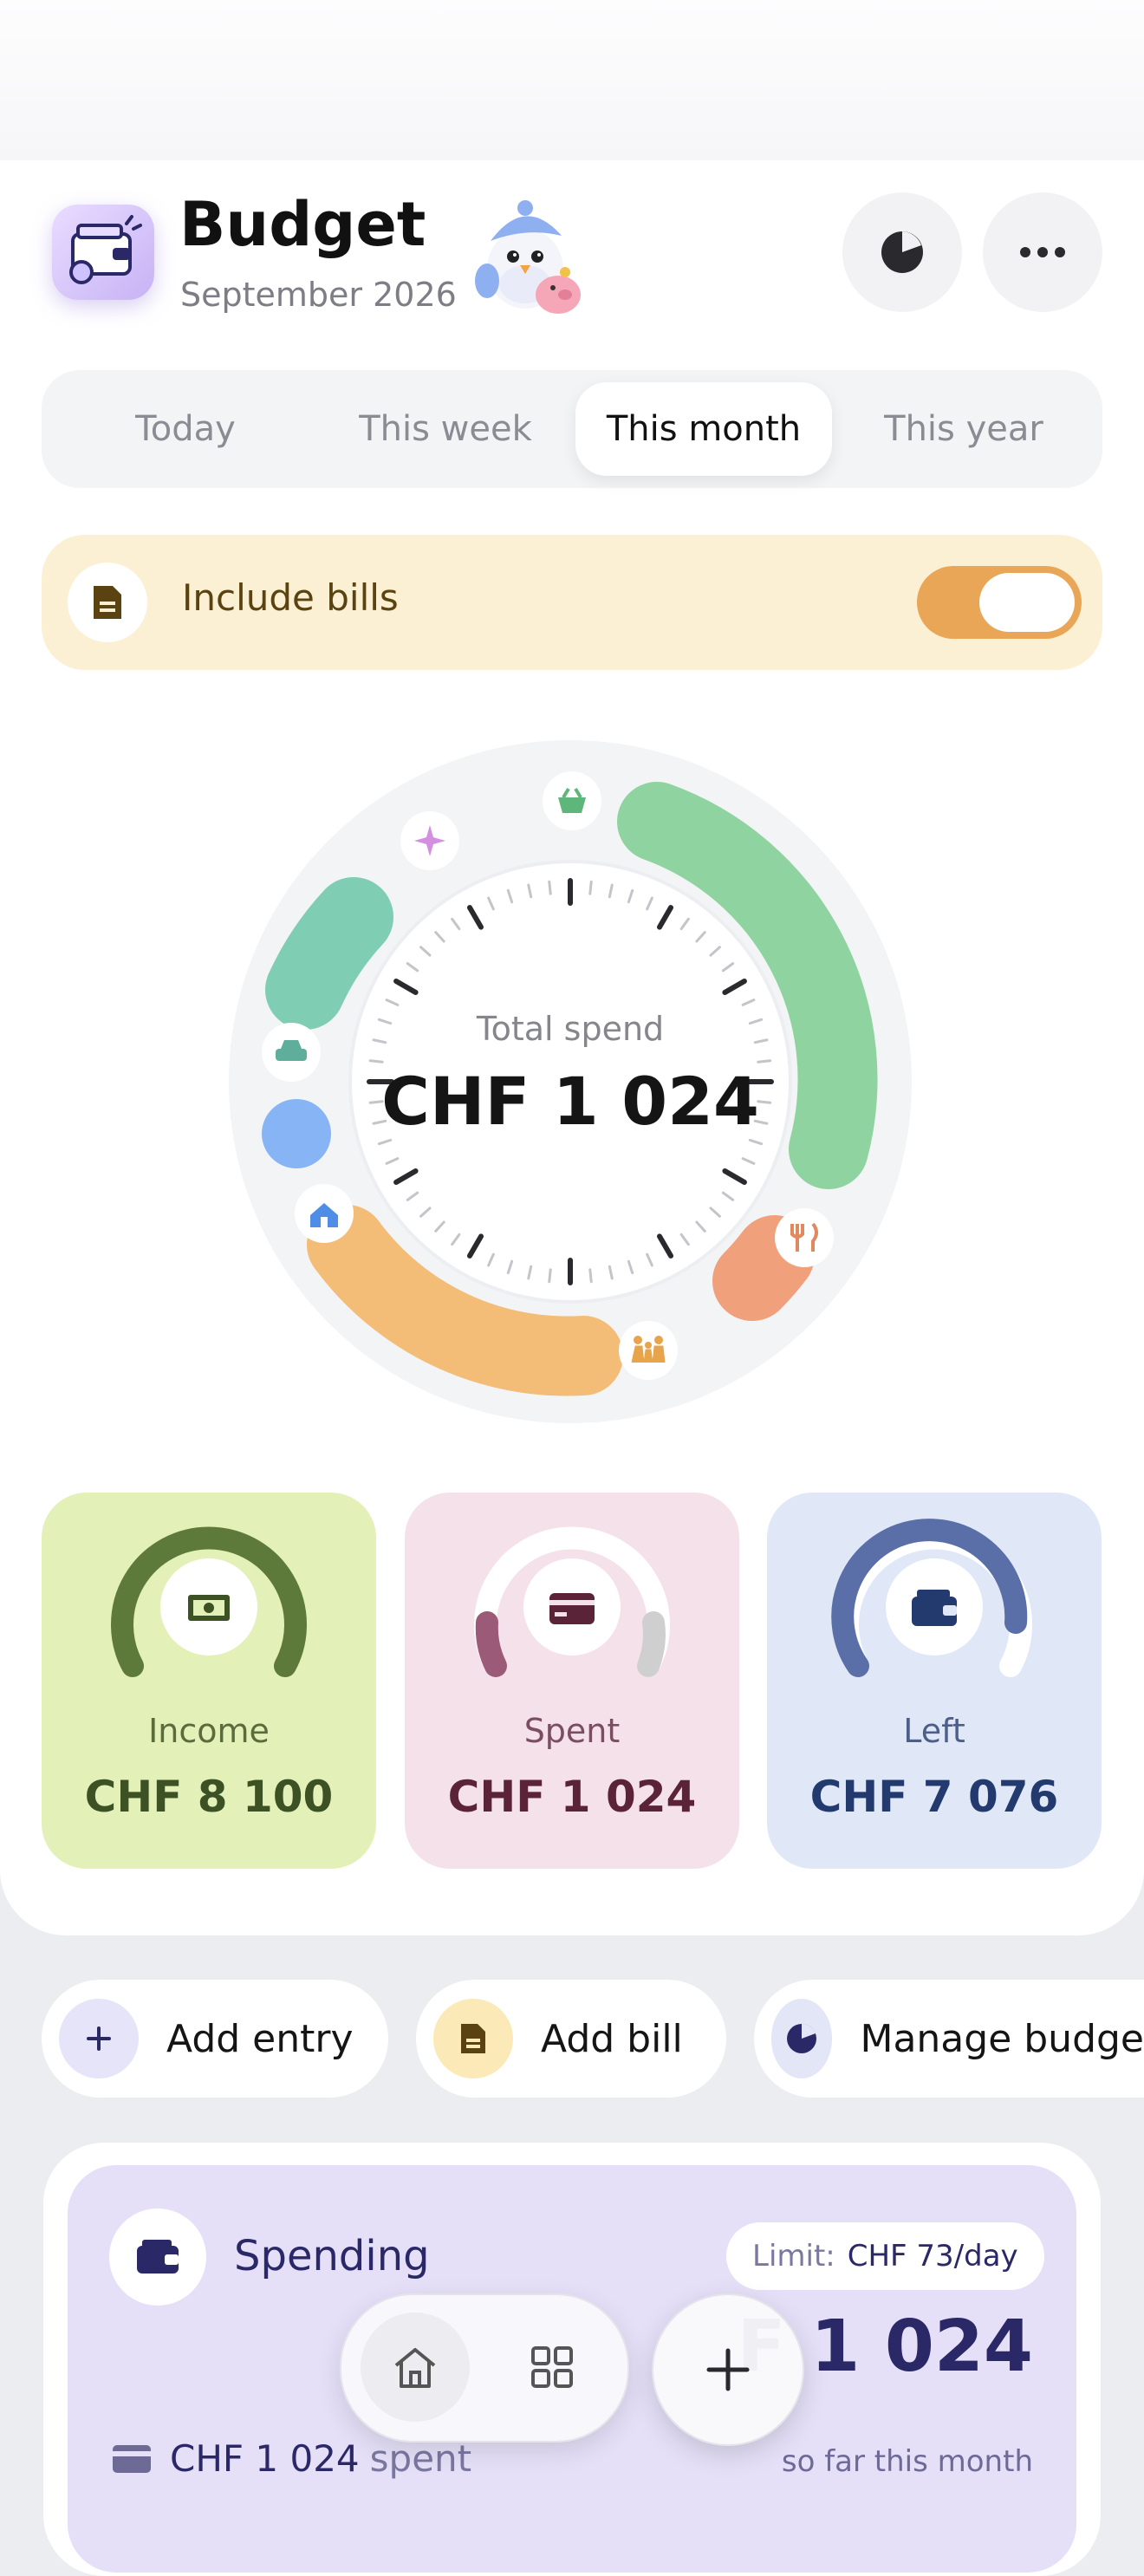 The image size is (1144, 2576). What do you see at coordinates (572, 800) in the screenshot?
I see `basket-icon` at bounding box center [572, 800].